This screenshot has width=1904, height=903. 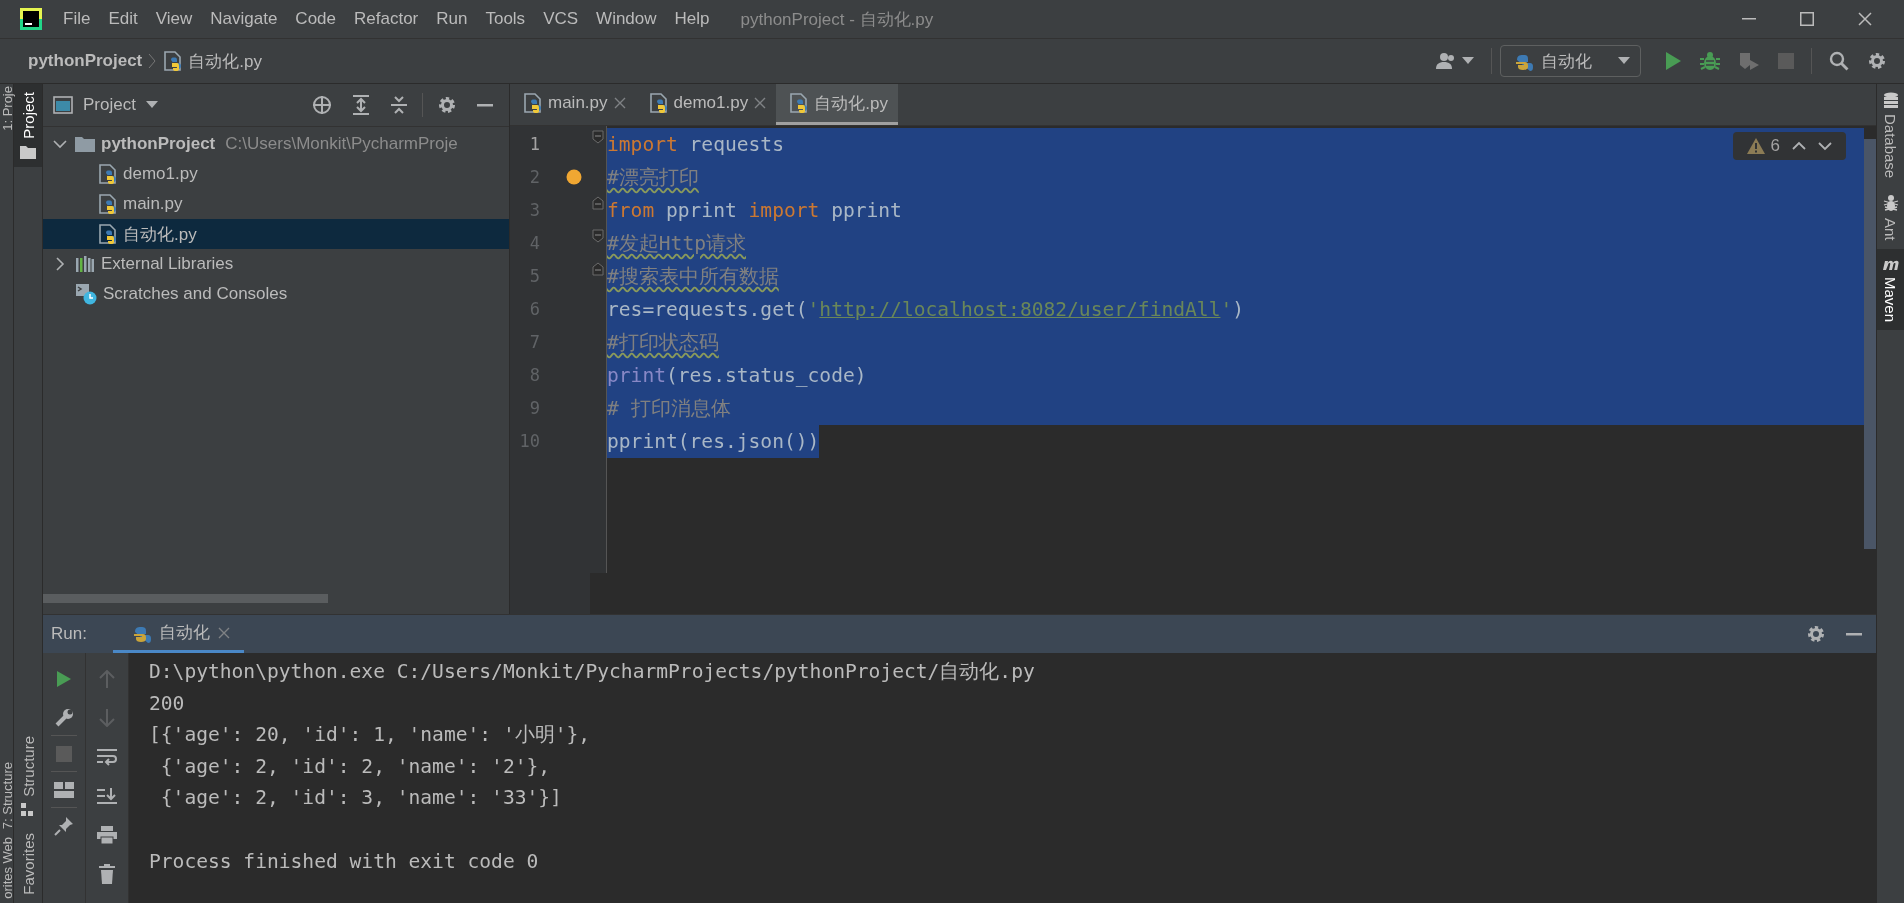 What do you see at coordinates (276, 204) in the screenshot?
I see `tree-item: main.py` at bounding box center [276, 204].